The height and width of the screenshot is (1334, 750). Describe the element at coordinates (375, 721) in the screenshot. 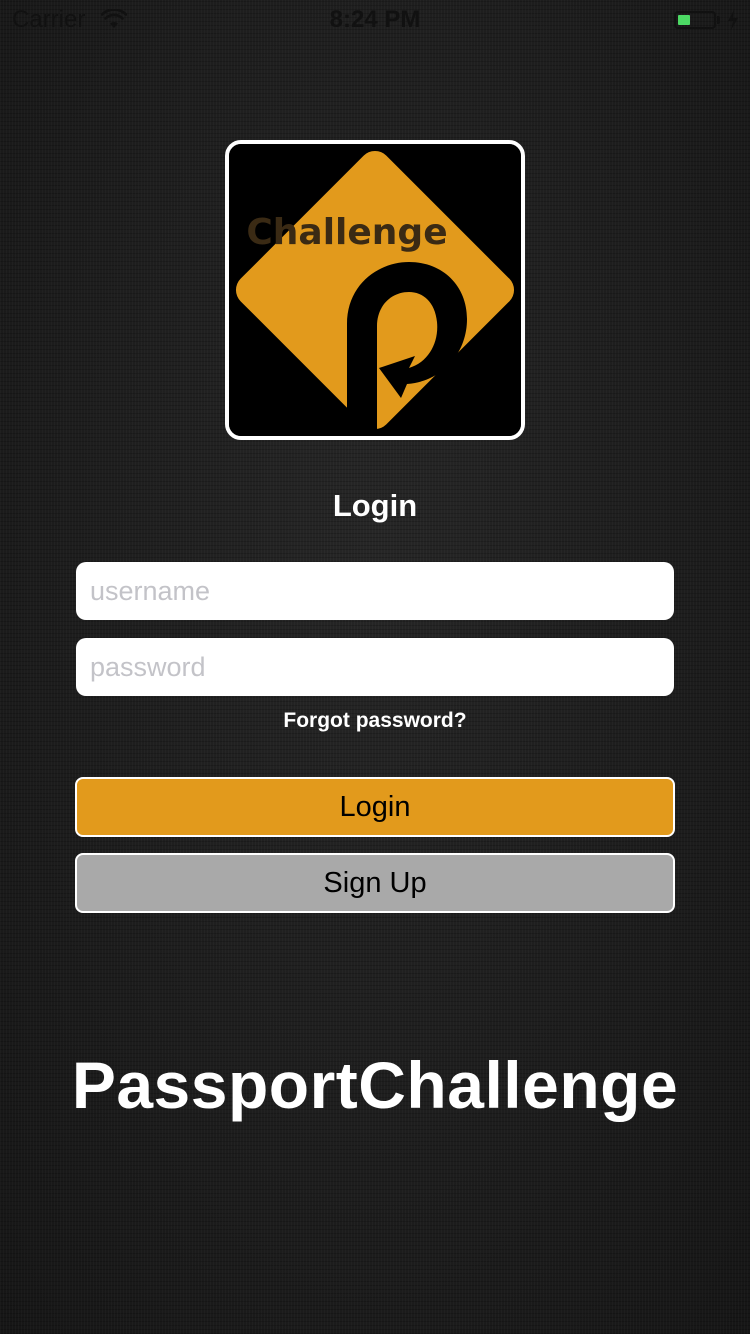

I see `forgot-password-link: Forgot password?` at that location.